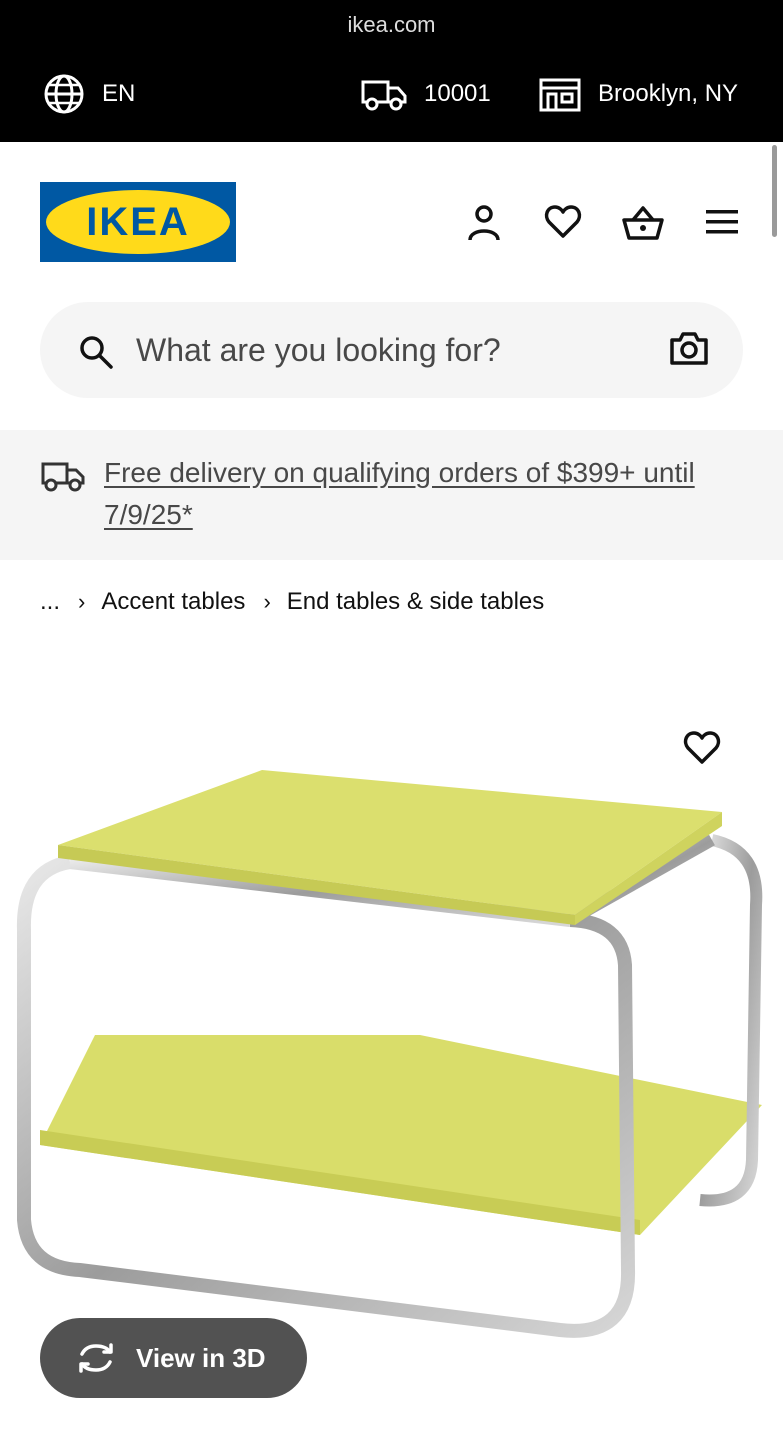 The width and height of the screenshot is (783, 1440). Describe the element at coordinates (457, 93) in the screenshot. I see `zip-label: 10001` at that location.